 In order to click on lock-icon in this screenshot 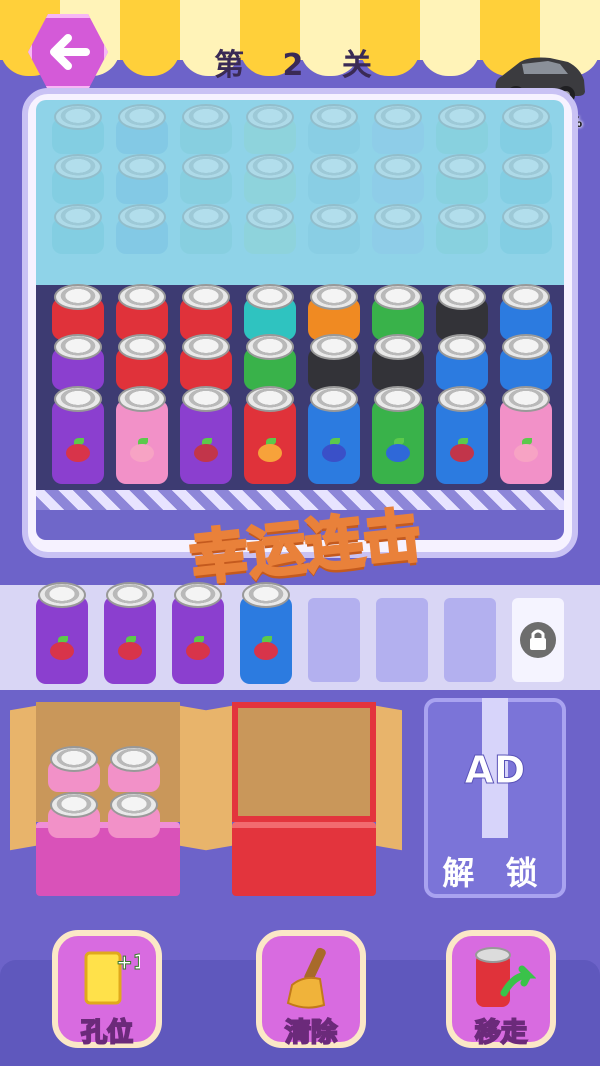, I will do `click(538, 640)`.